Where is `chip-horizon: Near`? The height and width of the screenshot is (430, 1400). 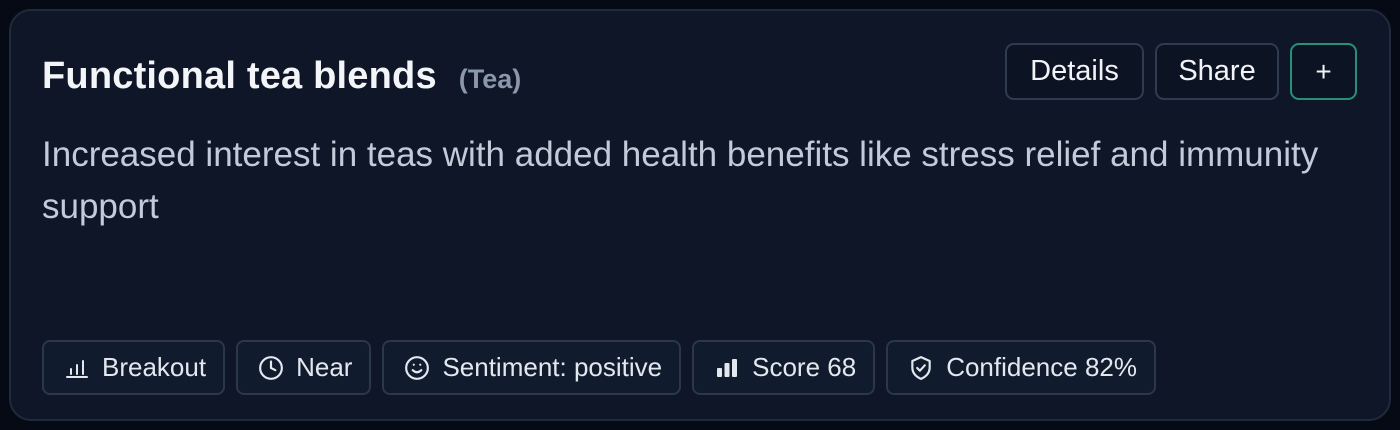 chip-horizon: Near is located at coordinates (304, 367).